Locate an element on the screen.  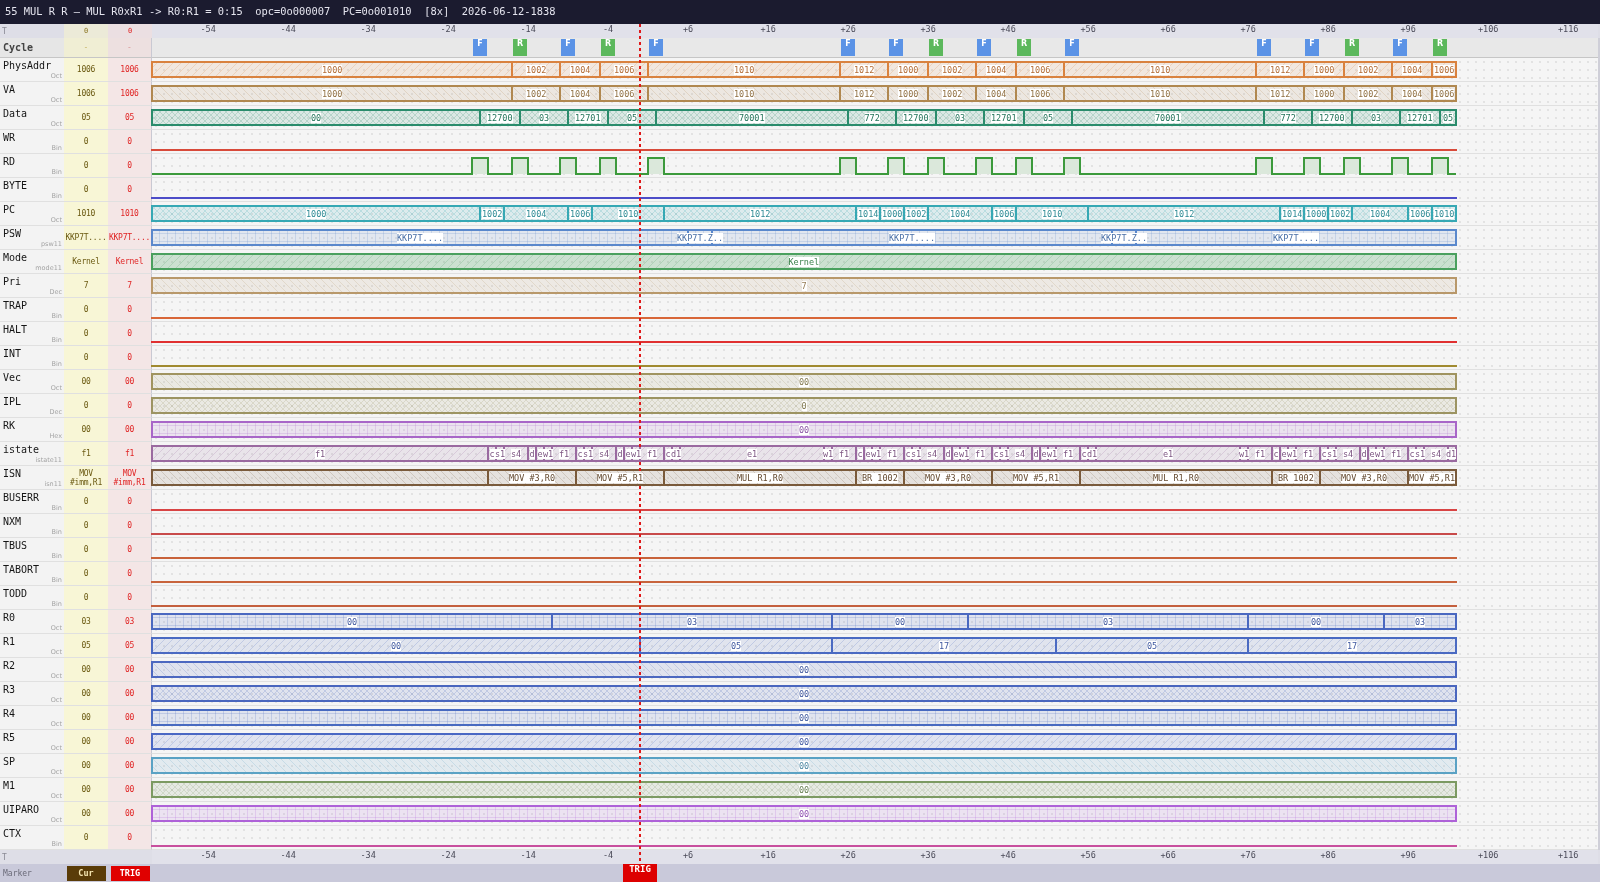
time-tick-label: +16 is located at coordinates (768, 855).